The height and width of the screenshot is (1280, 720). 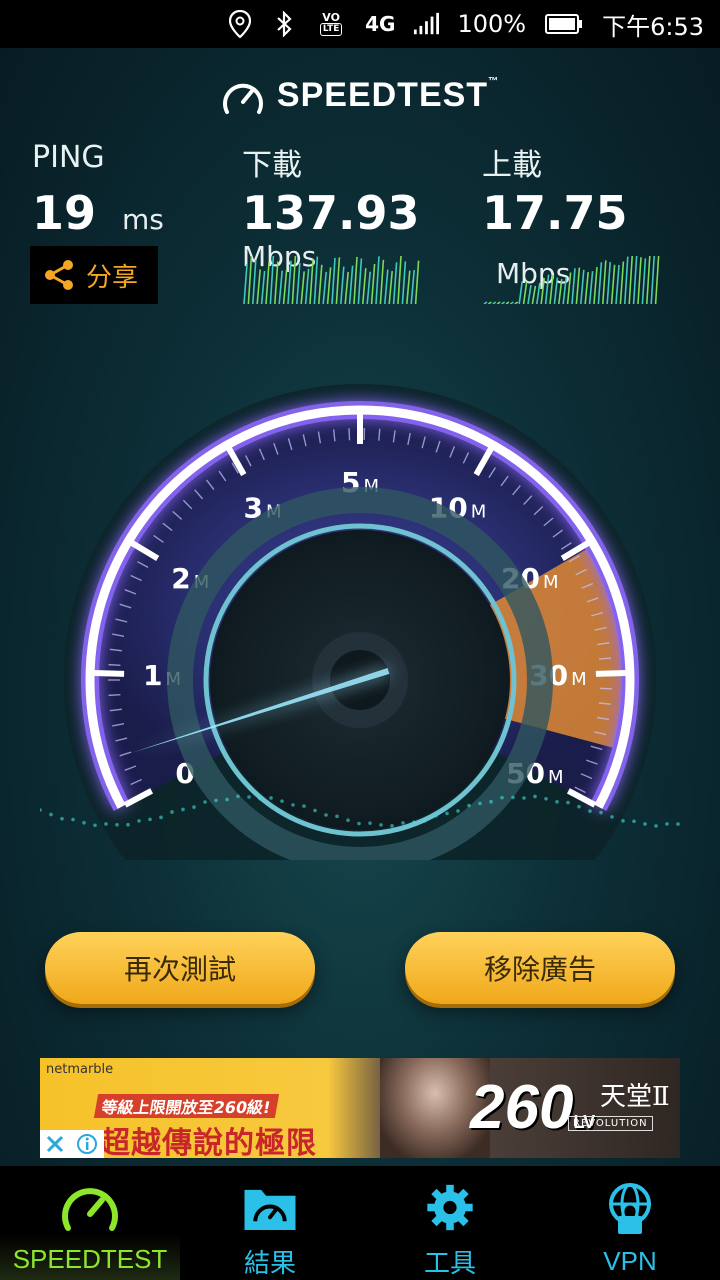 I want to click on upload-value: 17.75, so click(x=555, y=213).